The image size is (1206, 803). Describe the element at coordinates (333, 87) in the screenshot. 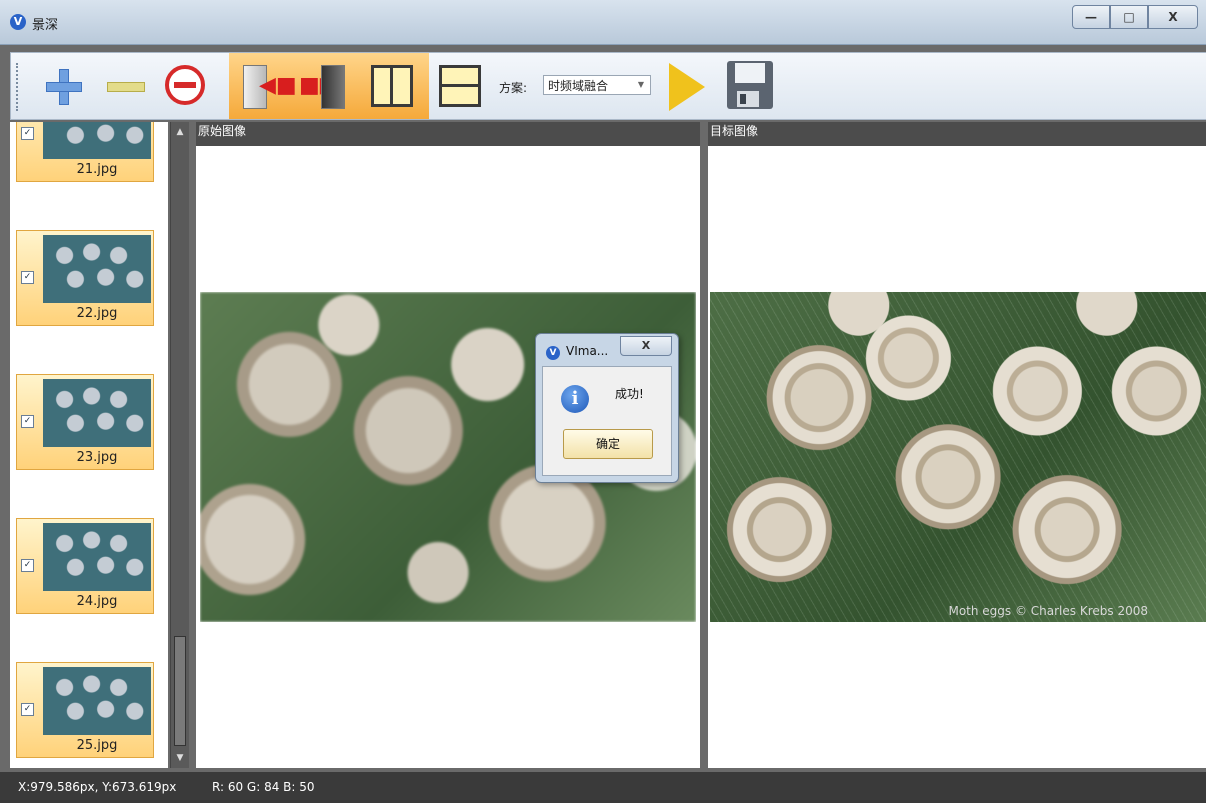

I see `export-door-icon` at that location.